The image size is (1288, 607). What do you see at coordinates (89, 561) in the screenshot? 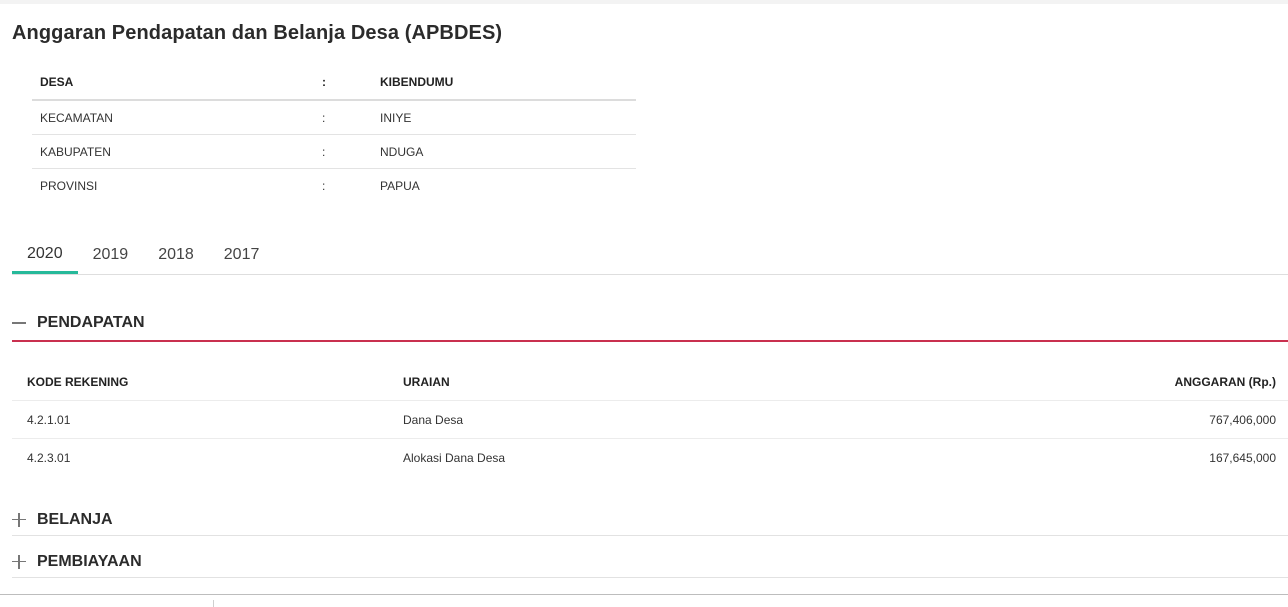
I see `section-title: PEMBIAYAAN` at bounding box center [89, 561].